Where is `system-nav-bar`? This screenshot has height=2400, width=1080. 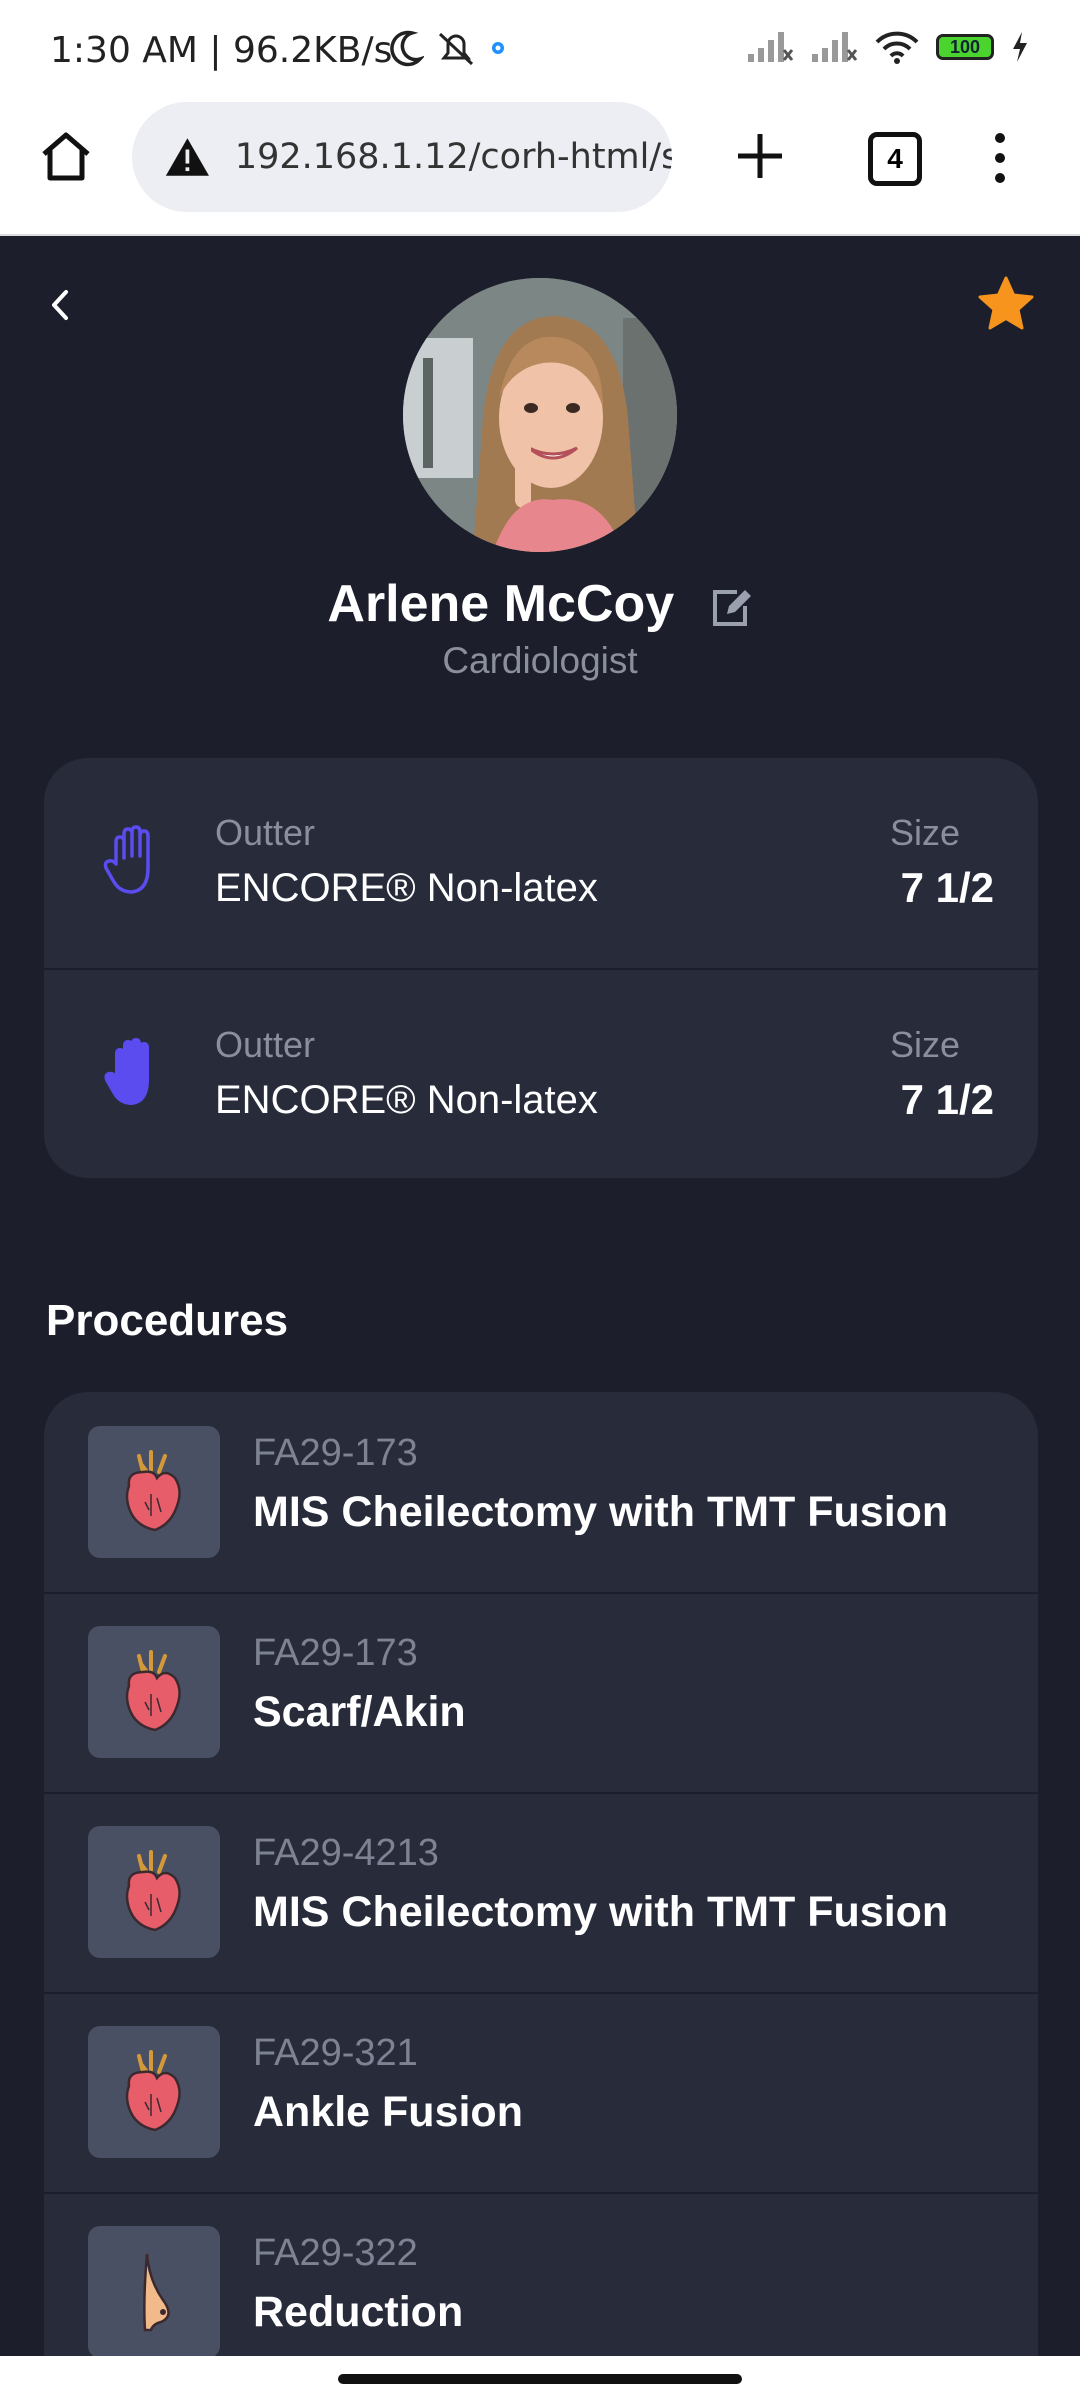 system-nav-bar is located at coordinates (540, 2378).